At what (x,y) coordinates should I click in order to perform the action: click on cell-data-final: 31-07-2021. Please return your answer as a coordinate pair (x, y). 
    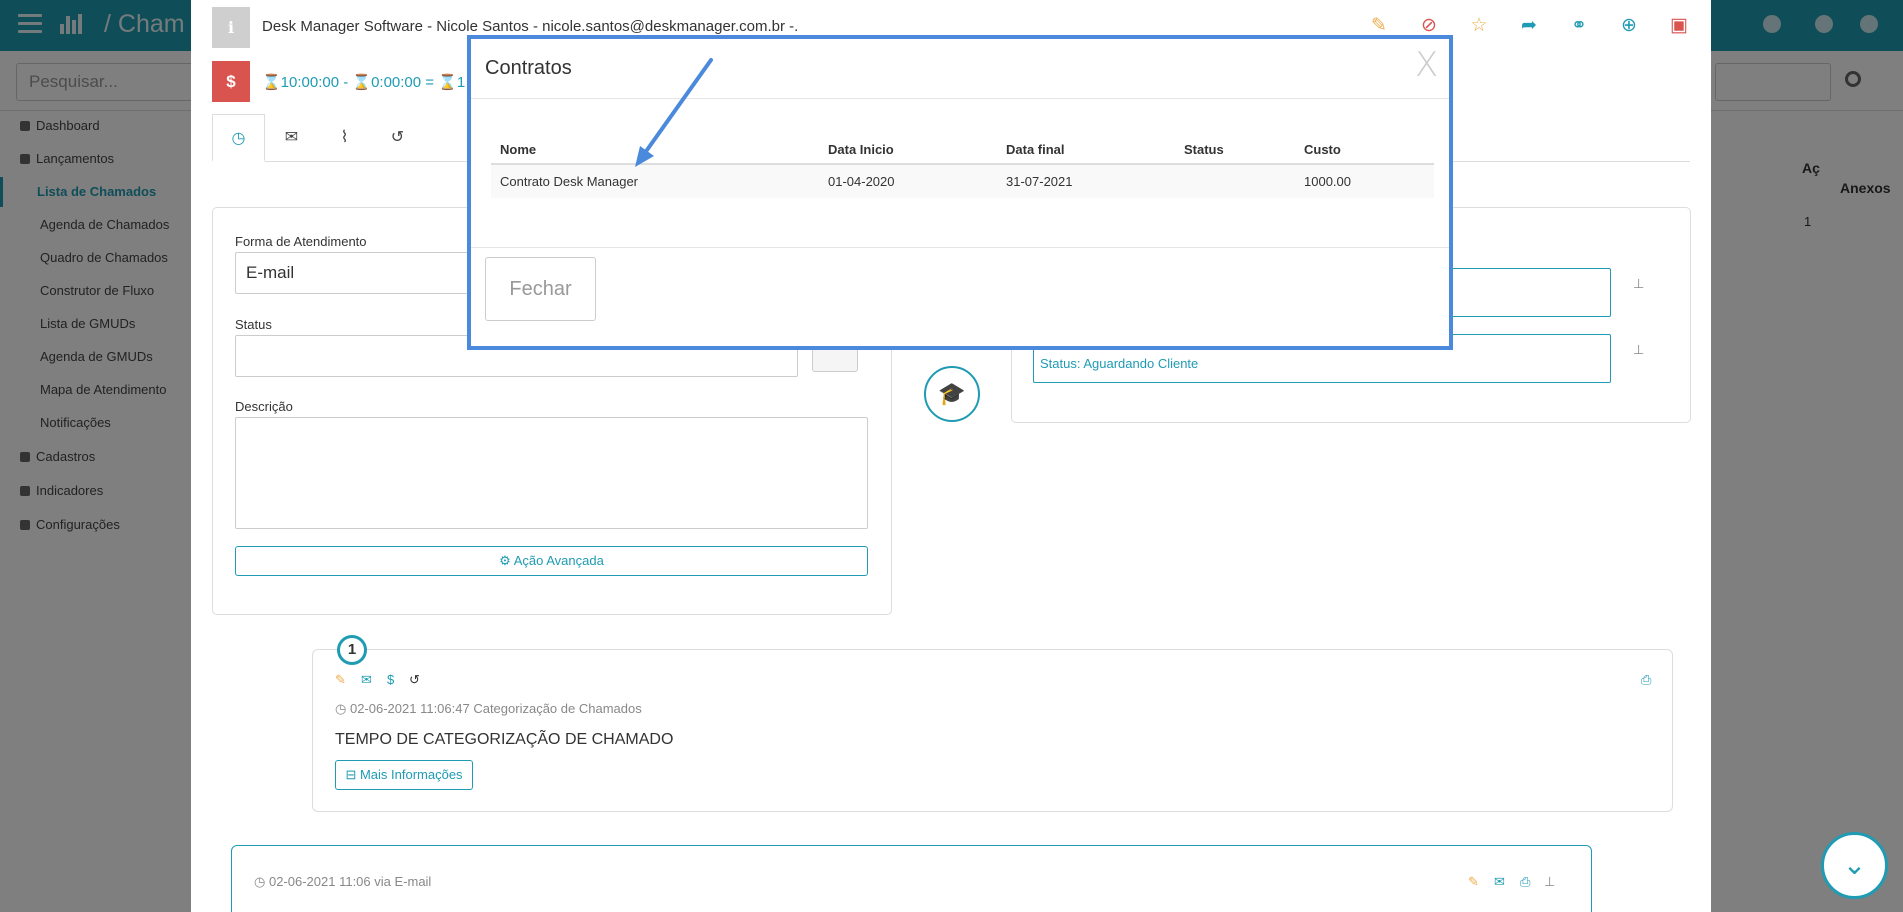
    Looking at the image, I should click on (1086, 181).